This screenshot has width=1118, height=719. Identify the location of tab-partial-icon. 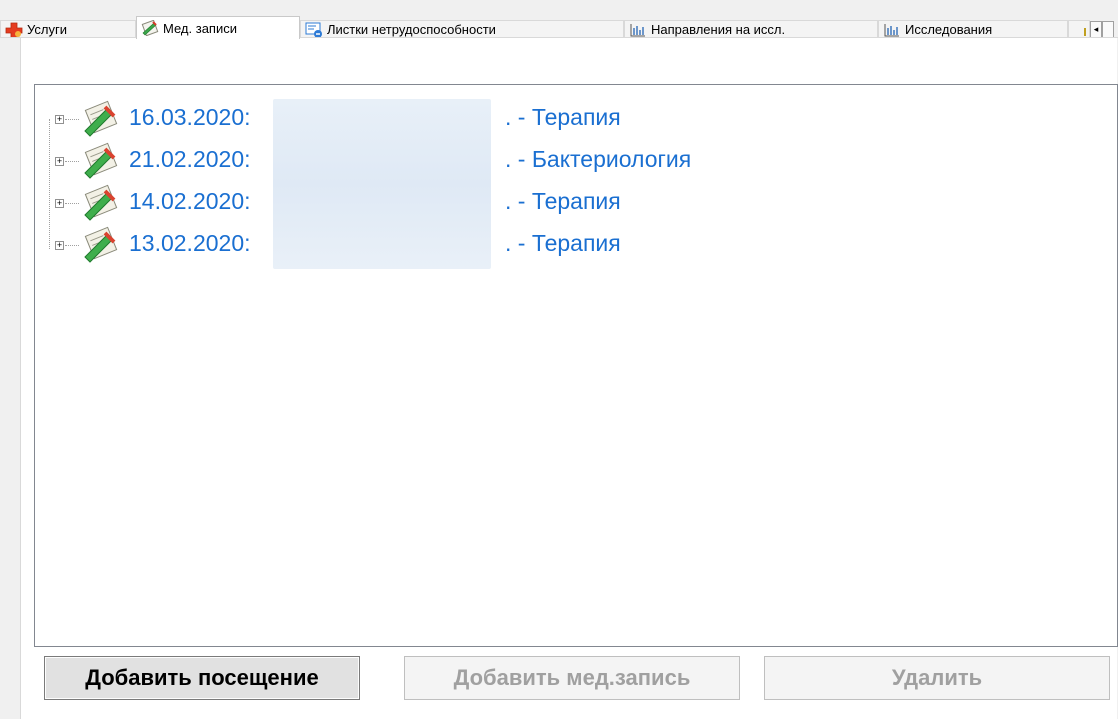
(1085, 31).